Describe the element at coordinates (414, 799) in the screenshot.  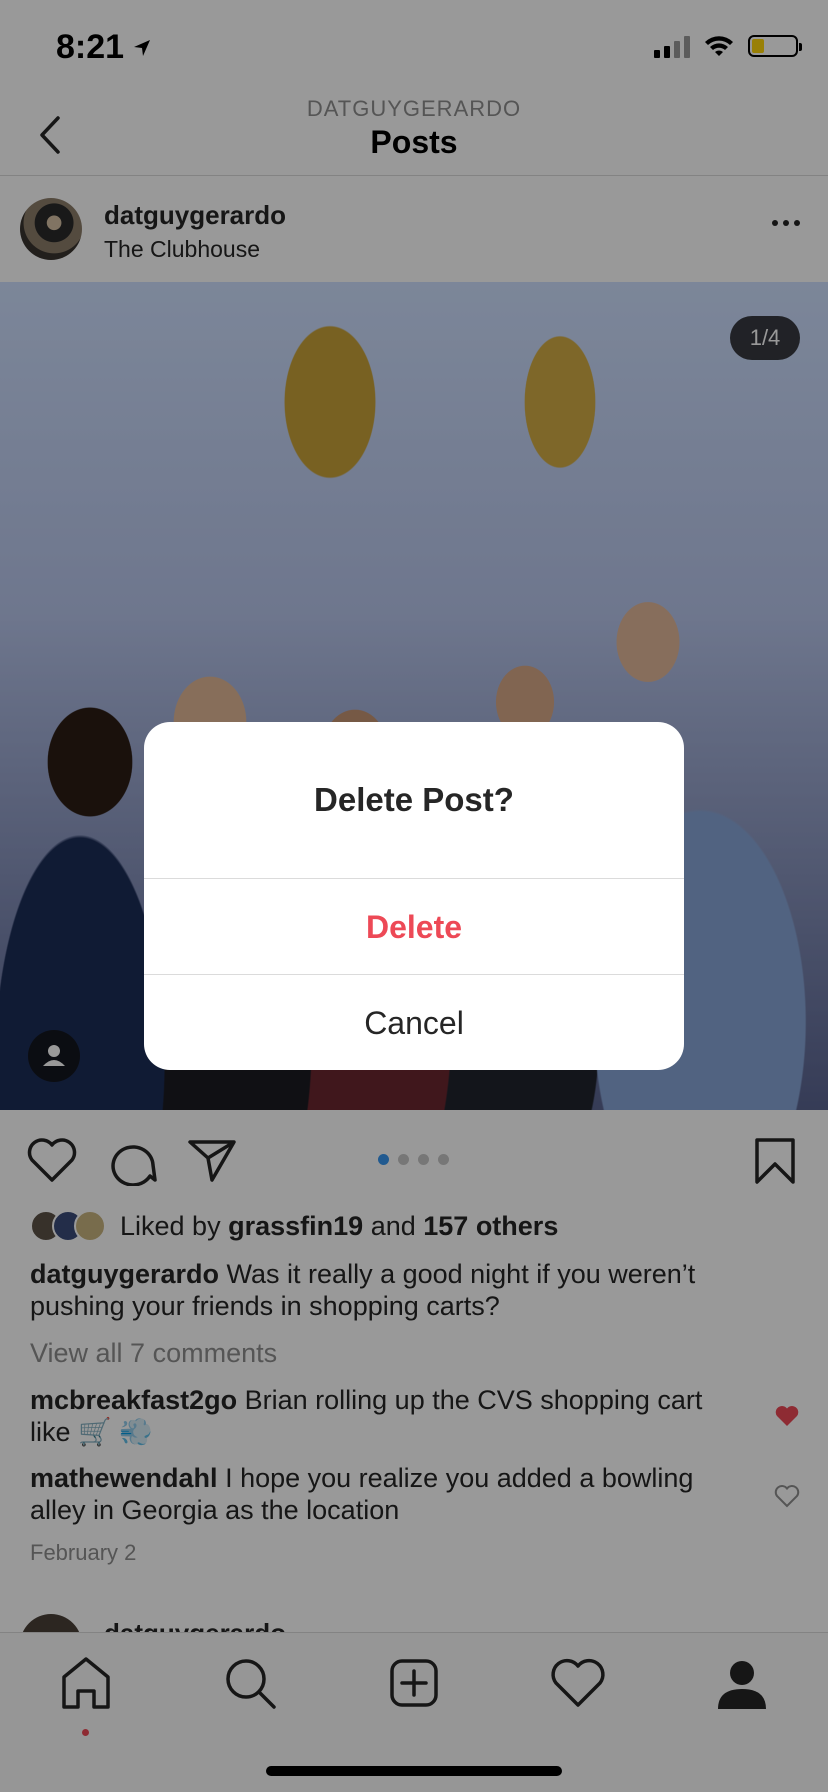
I see `dialog-title: Delete Post?` at that location.